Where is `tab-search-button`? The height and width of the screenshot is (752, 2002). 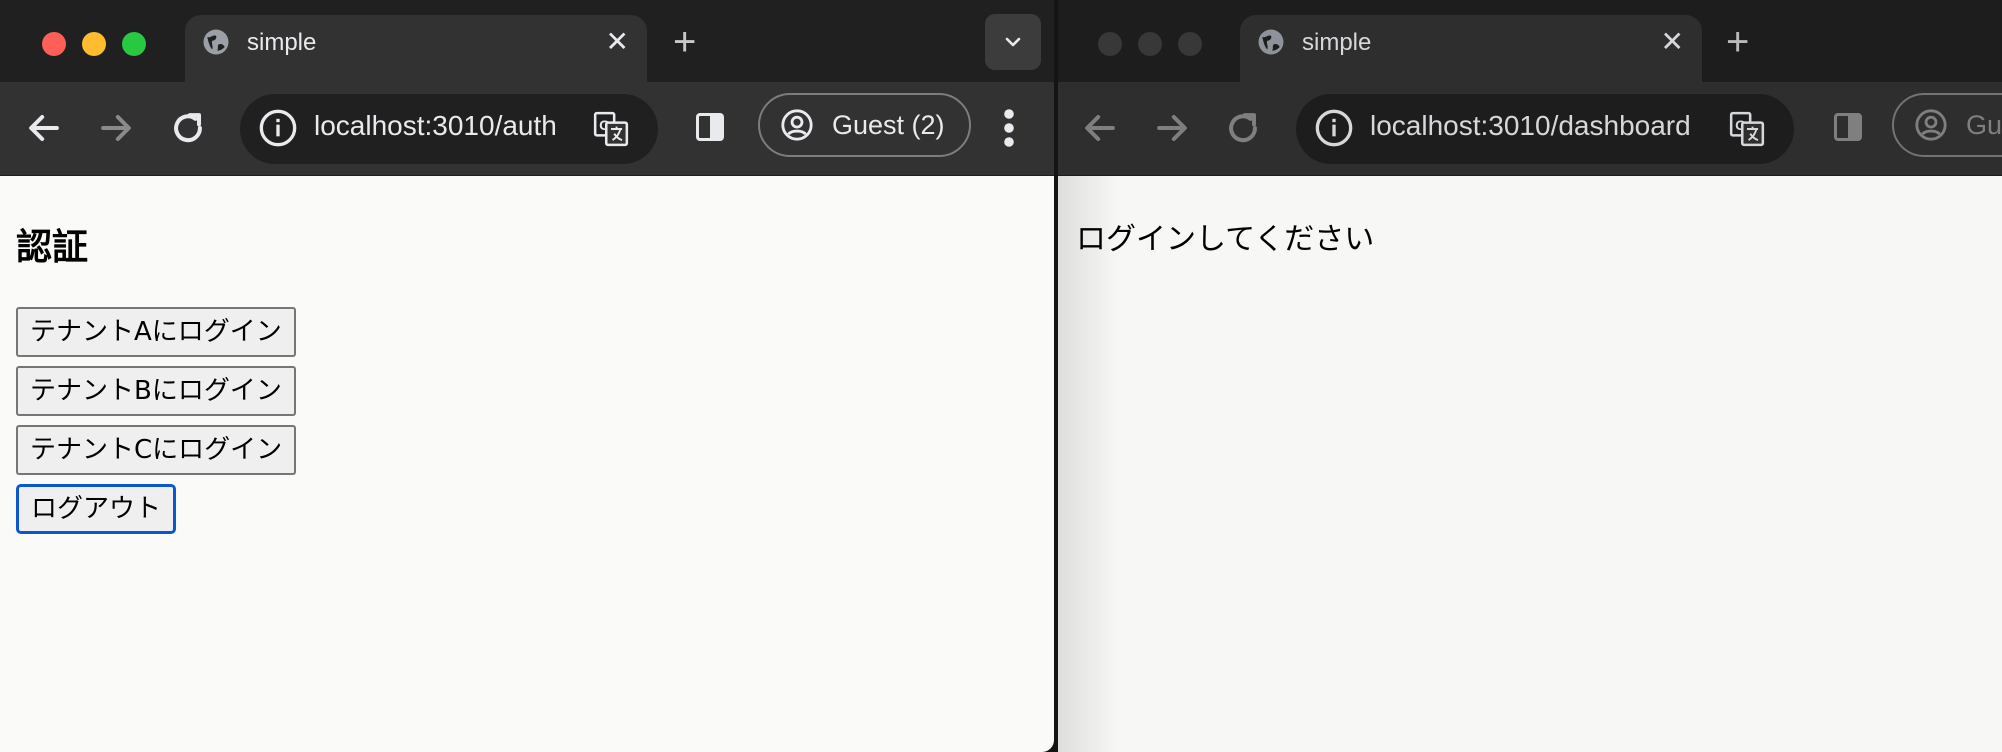
tab-search-button is located at coordinates (1013, 42).